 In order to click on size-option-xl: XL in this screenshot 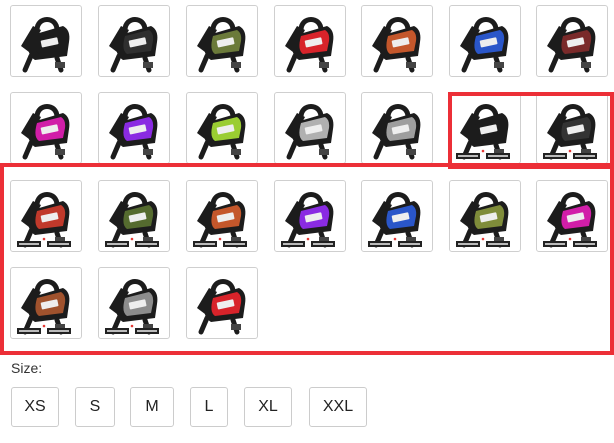, I will do `click(268, 407)`.